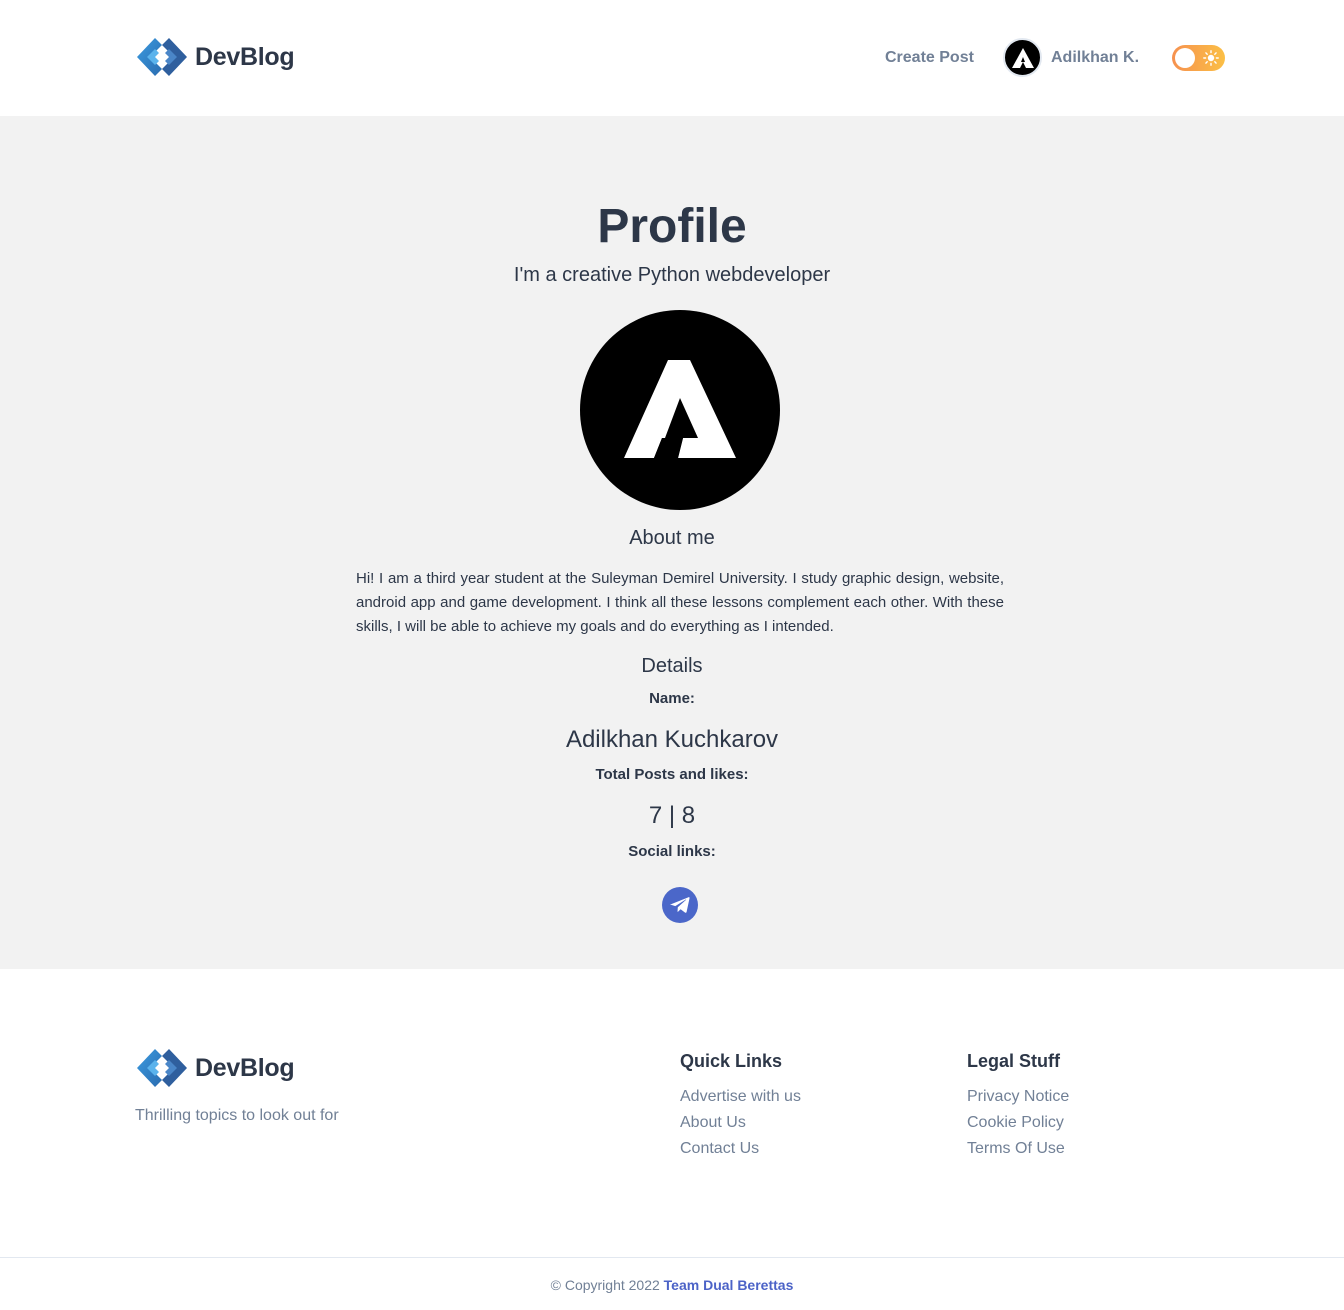 This screenshot has height=1310, width=1344. What do you see at coordinates (672, 538) in the screenshot?
I see `about-heading: About me` at bounding box center [672, 538].